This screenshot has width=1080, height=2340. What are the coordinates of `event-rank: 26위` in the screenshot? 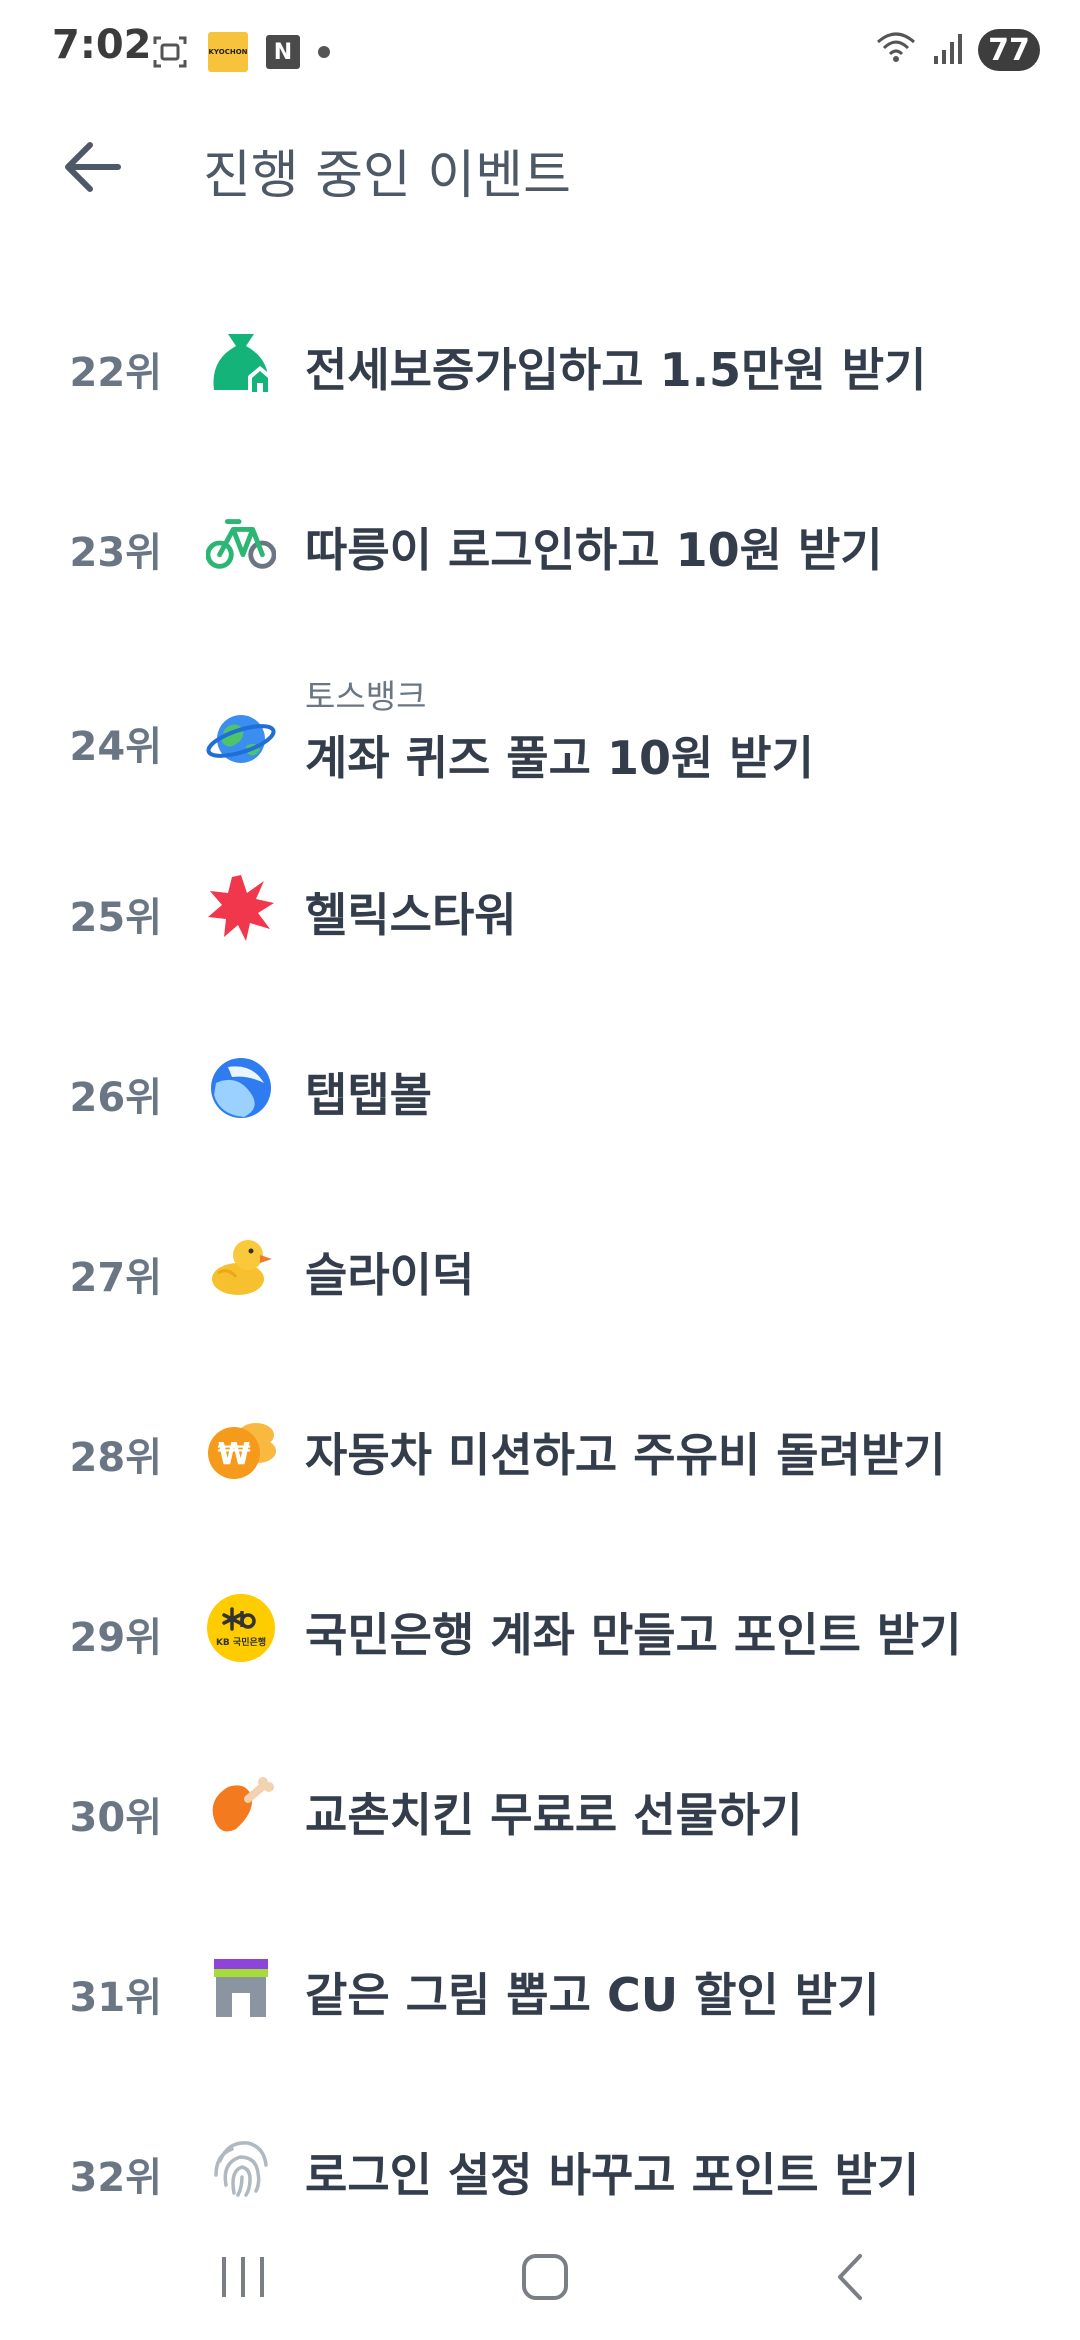 It's located at (115, 1098).